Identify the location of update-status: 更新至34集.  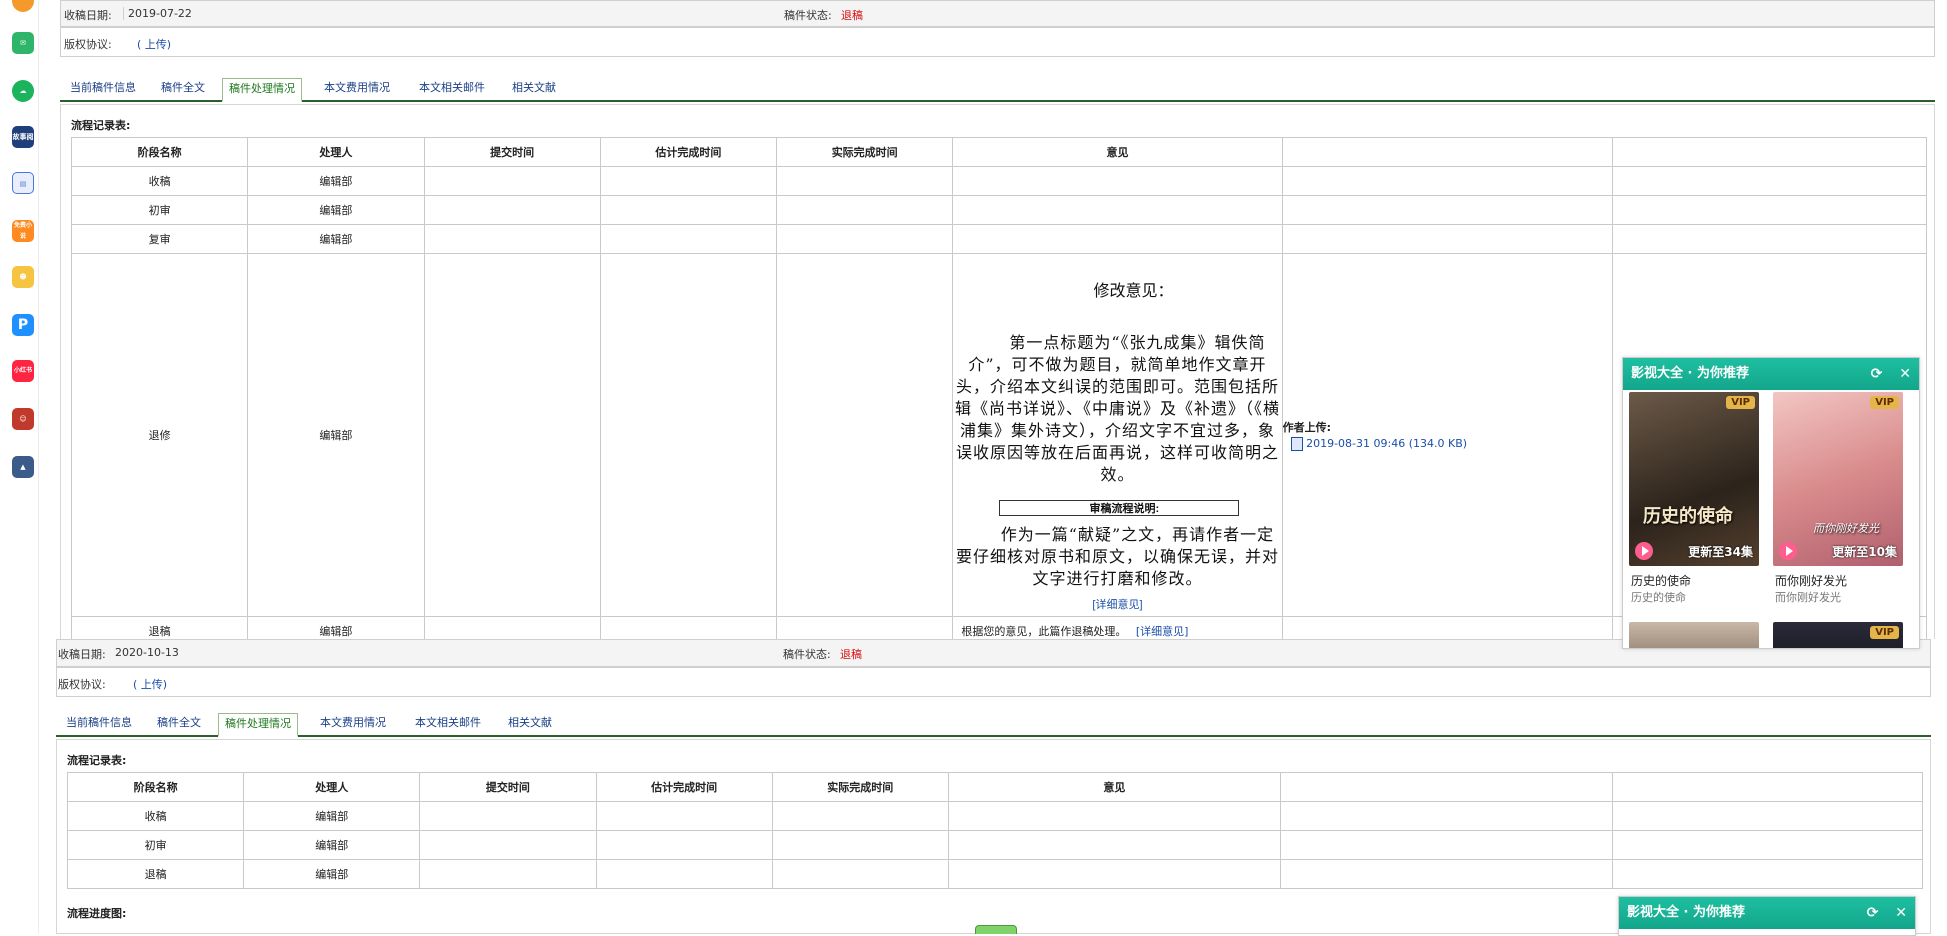
(1720, 552).